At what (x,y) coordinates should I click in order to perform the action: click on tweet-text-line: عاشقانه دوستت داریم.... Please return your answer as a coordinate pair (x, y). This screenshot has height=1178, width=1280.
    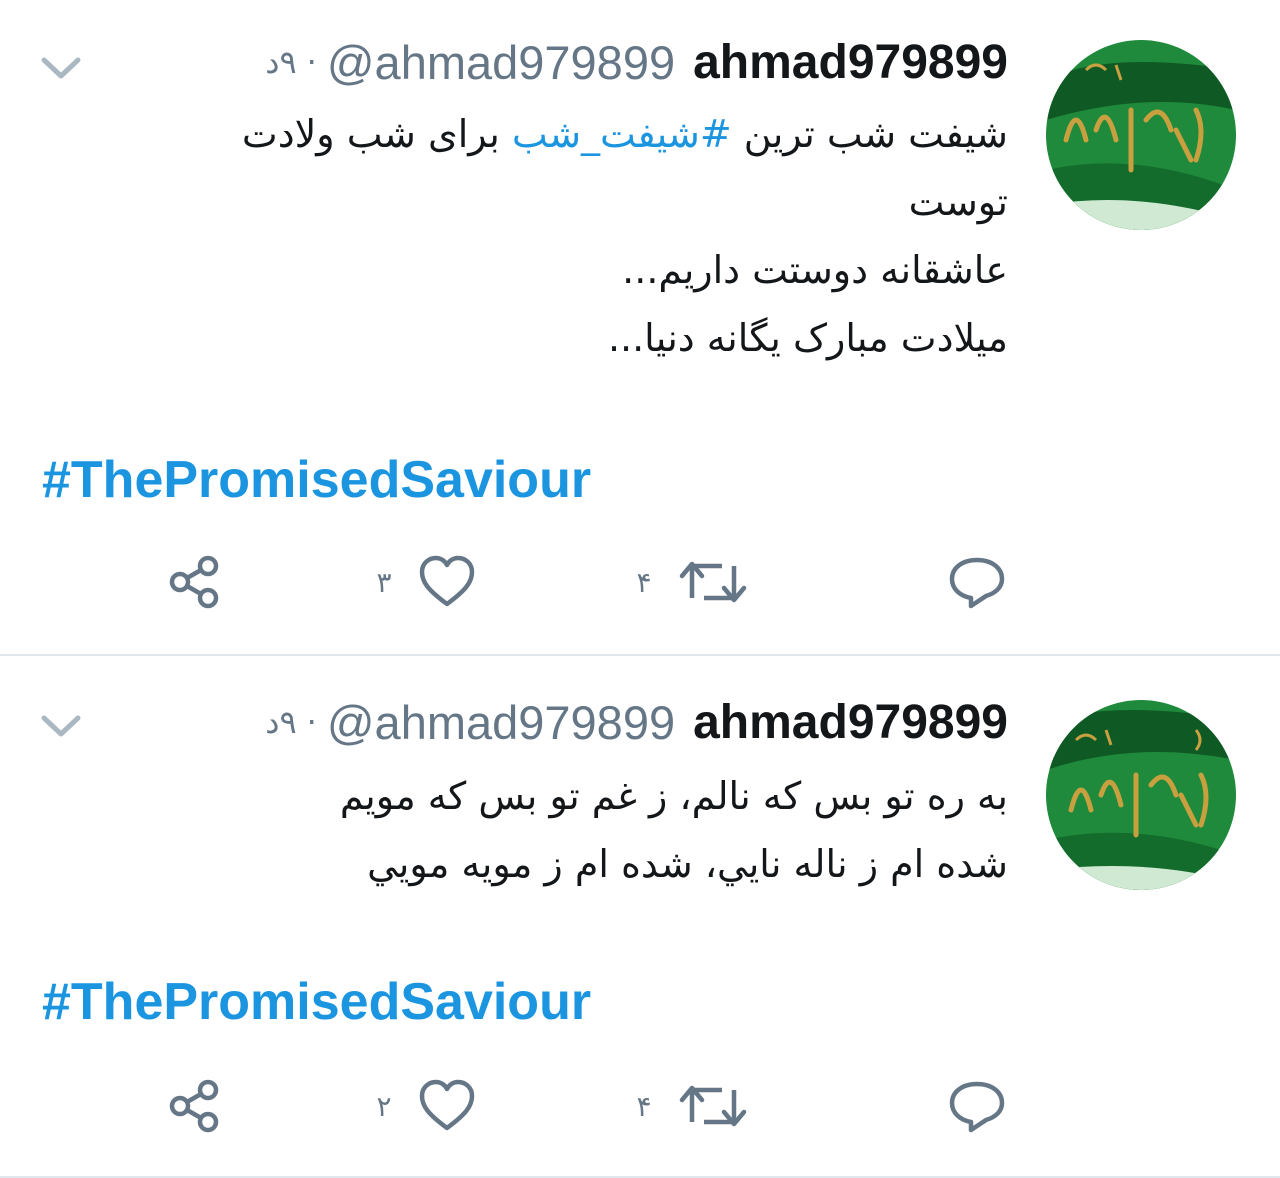
    Looking at the image, I should click on (815, 270).